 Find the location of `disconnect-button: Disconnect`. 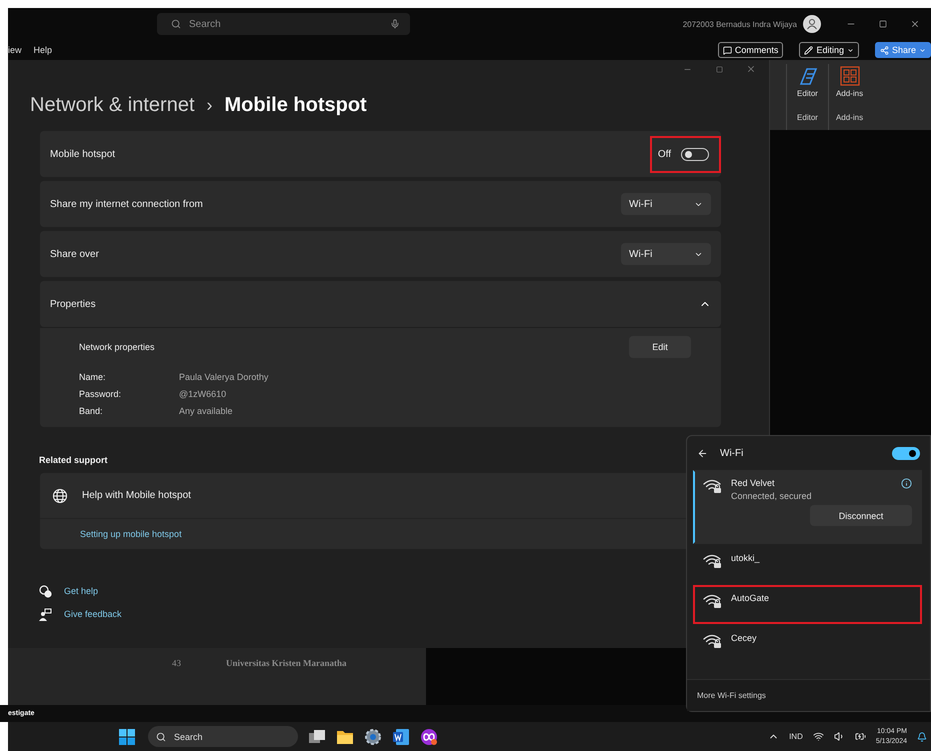

disconnect-button: Disconnect is located at coordinates (861, 515).